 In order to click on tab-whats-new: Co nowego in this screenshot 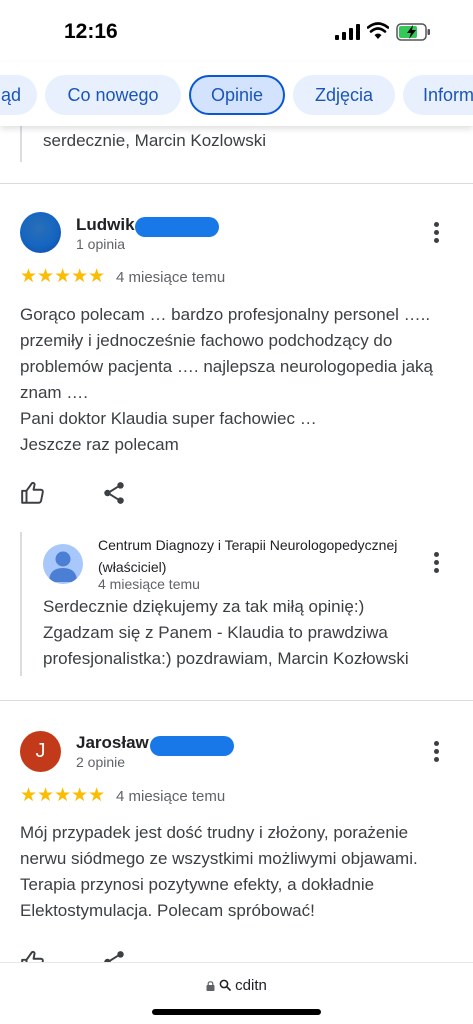, I will do `click(113, 95)`.